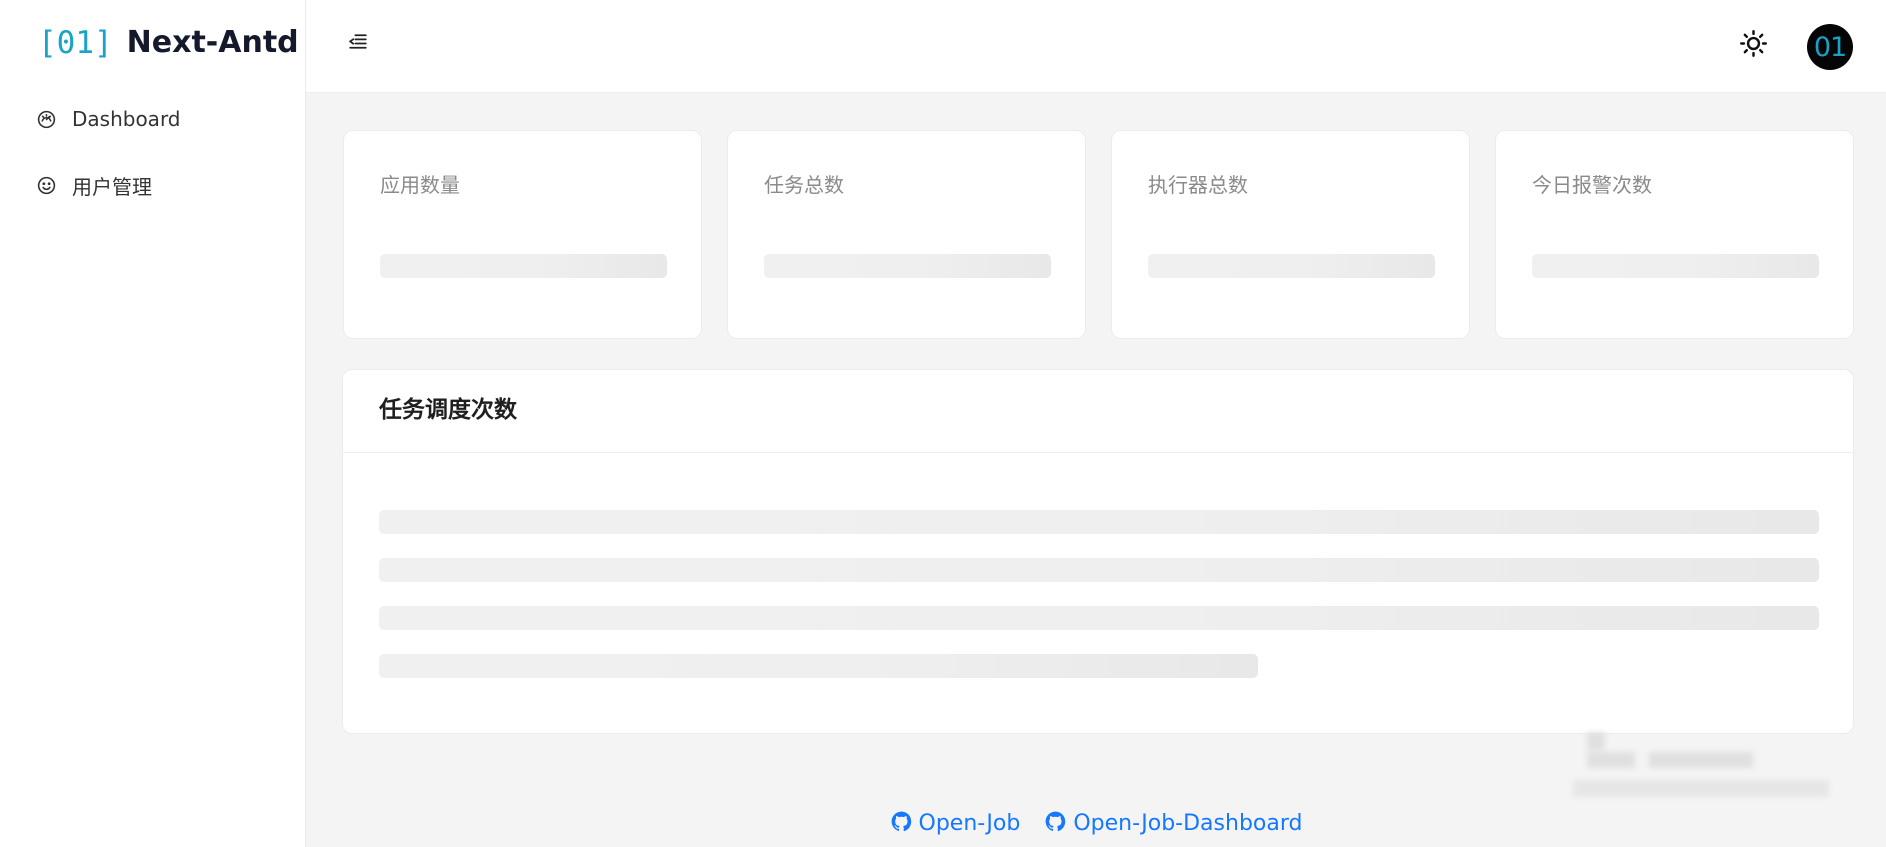 The height and width of the screenshot is (847, 1886). I want to click on theme-toggle-button, so click(1753, 45).